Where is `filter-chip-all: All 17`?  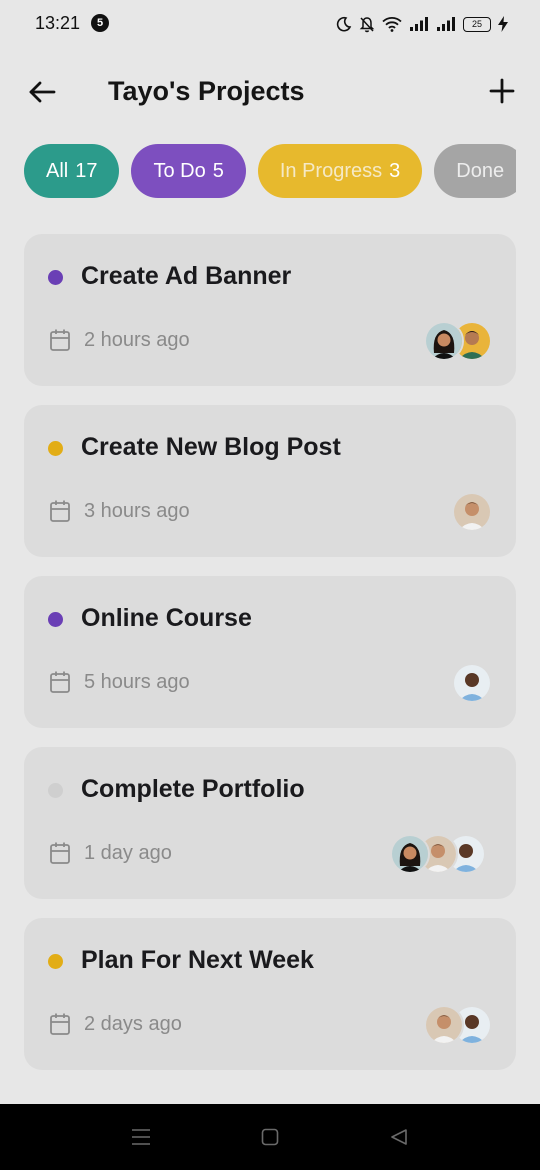 filter-chip-all: All 17 is located at coordinates (72, 171).